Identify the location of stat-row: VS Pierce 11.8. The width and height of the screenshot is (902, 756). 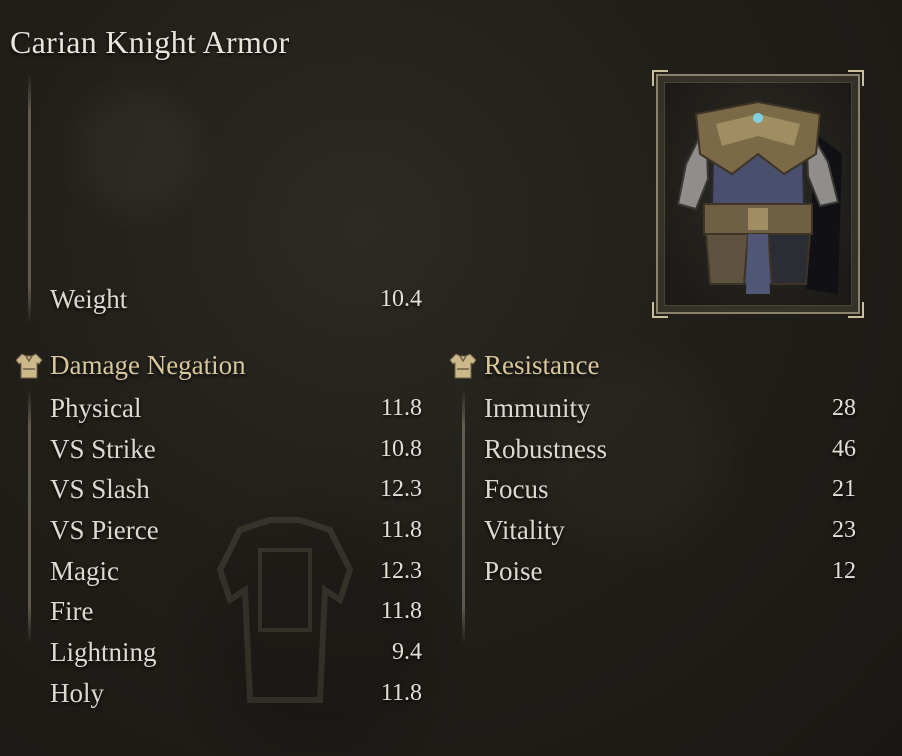
(236, 530).